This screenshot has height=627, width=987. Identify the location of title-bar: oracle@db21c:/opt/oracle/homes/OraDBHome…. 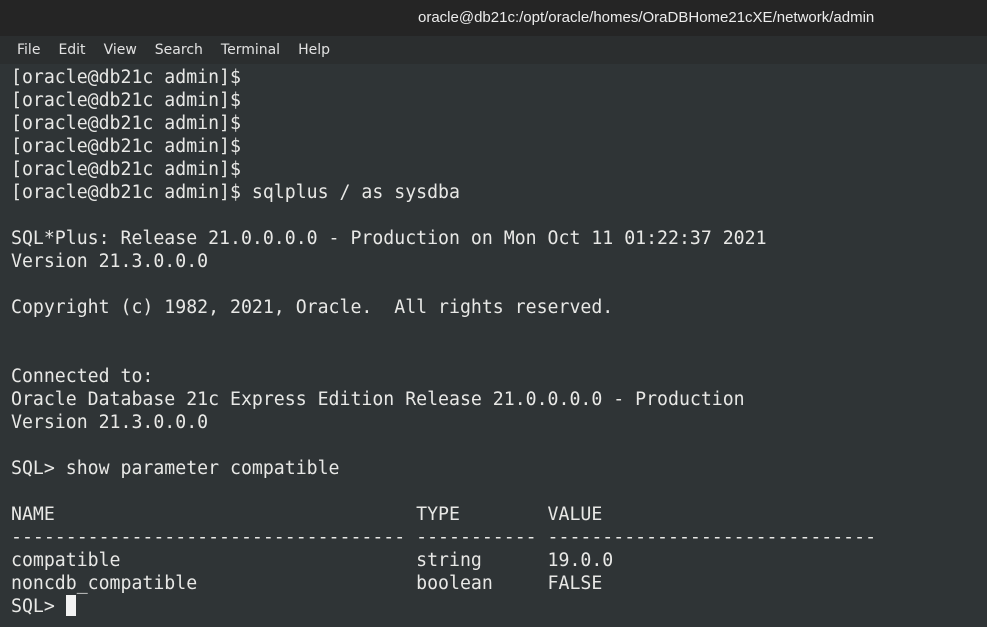
(493, 18).